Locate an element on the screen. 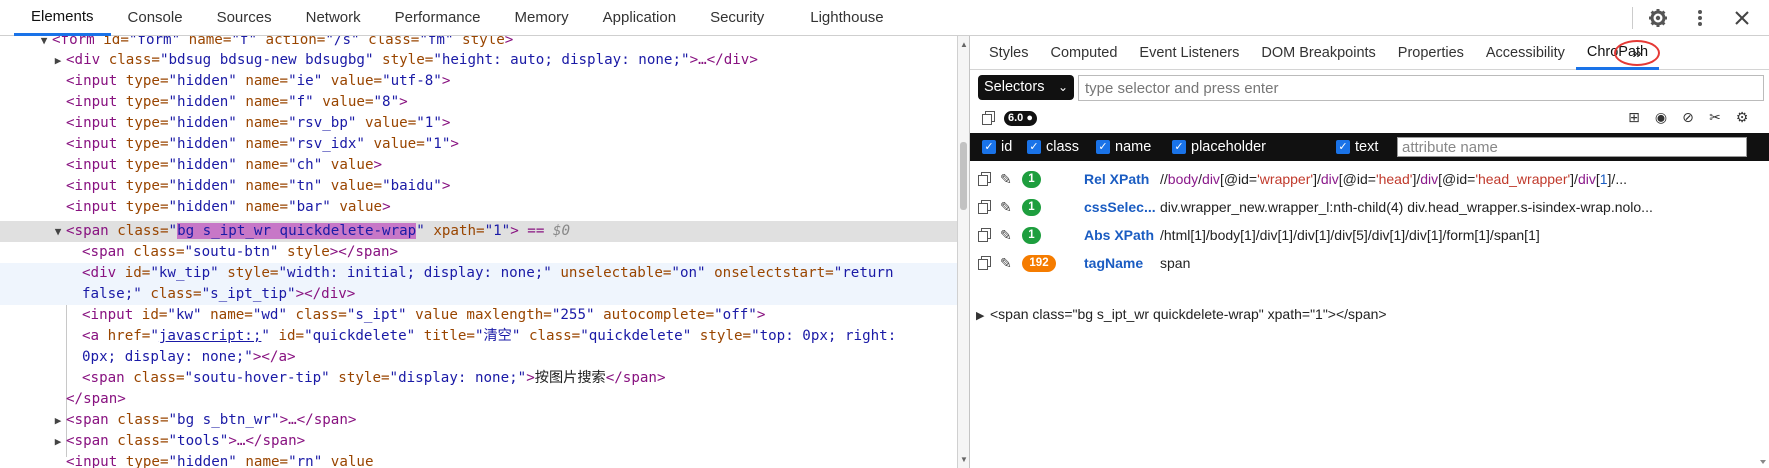  tag: <span is located at coordinates (87, 420).